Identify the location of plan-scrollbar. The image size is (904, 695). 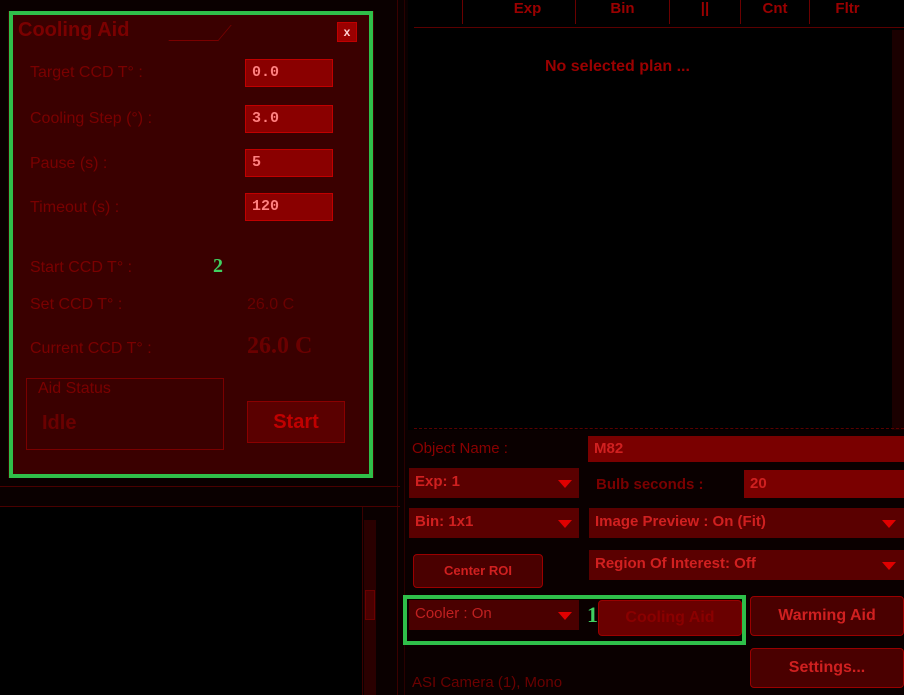
(898, 230).